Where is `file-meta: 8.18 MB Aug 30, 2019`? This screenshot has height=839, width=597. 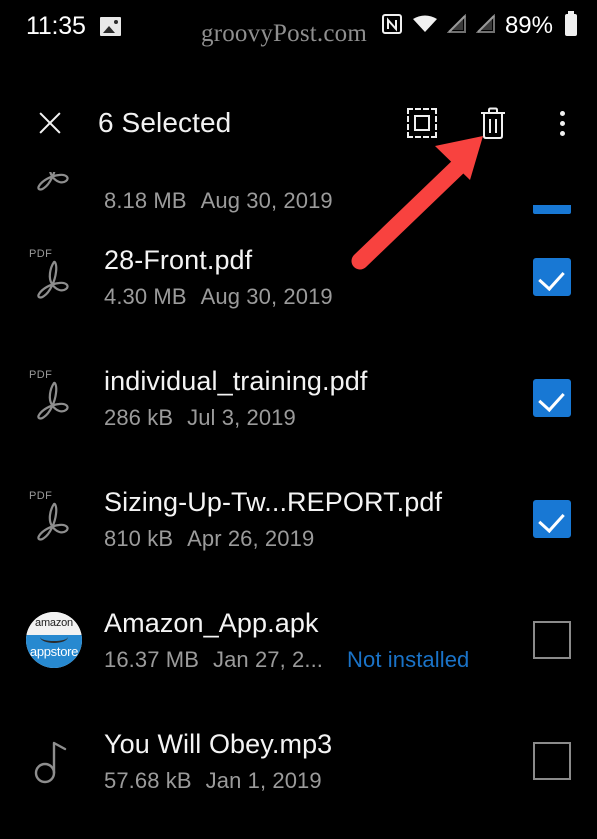
file-meta: 8.18 MB Aug 30, 2019 is located at coordinates (317, 201).